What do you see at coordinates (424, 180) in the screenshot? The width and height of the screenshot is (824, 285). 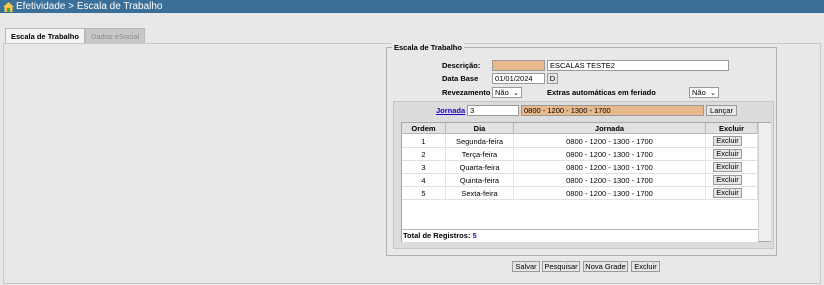 I see `cell-ordem: 4` at bounding box center [424, 180].